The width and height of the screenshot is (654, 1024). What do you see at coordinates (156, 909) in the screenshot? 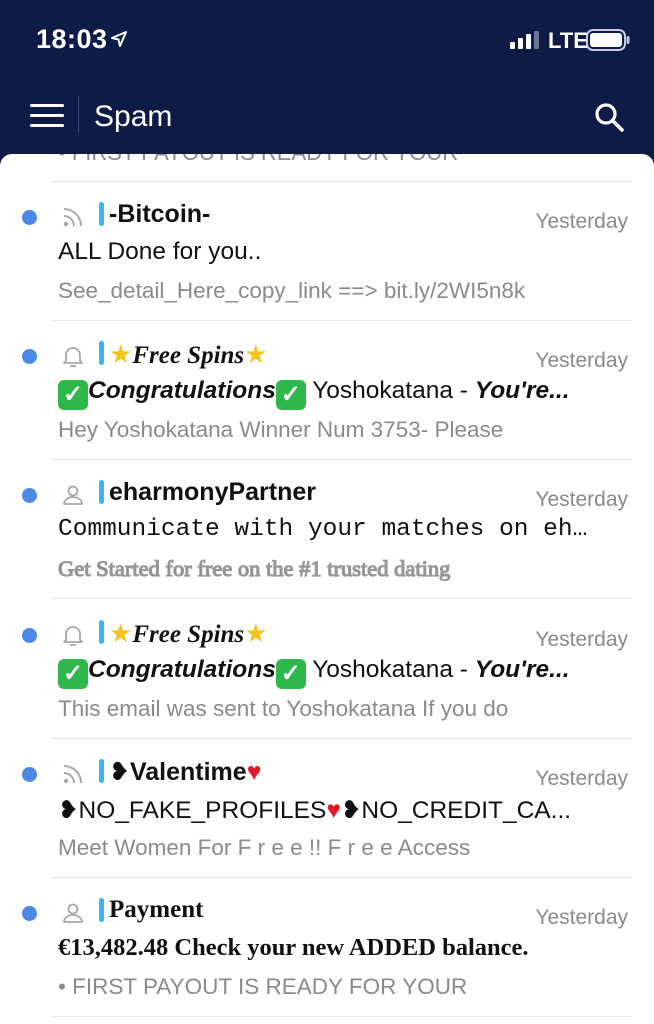
I see `sender-name: Payment` at bounding box center [156, 909].